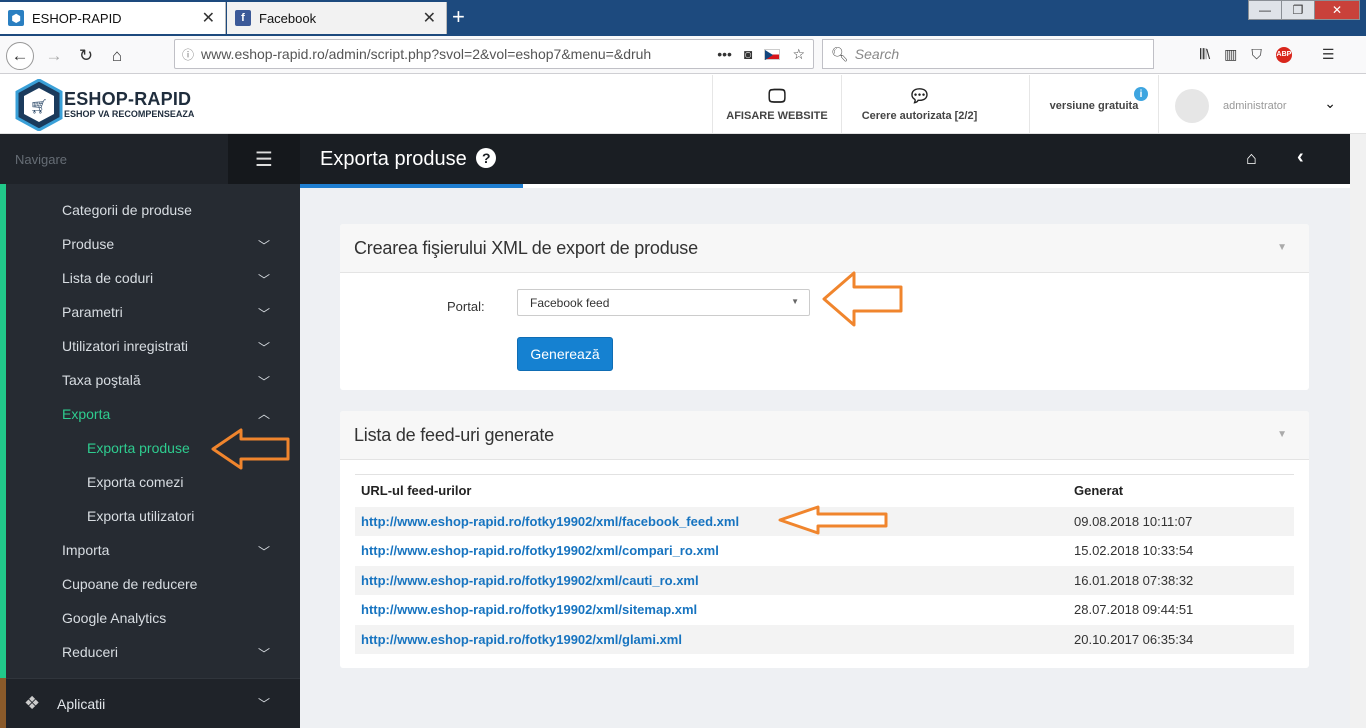 This screenshot has width=1366, height=728. I want to click on adblock-icon: ABP, so click(1283, 54).